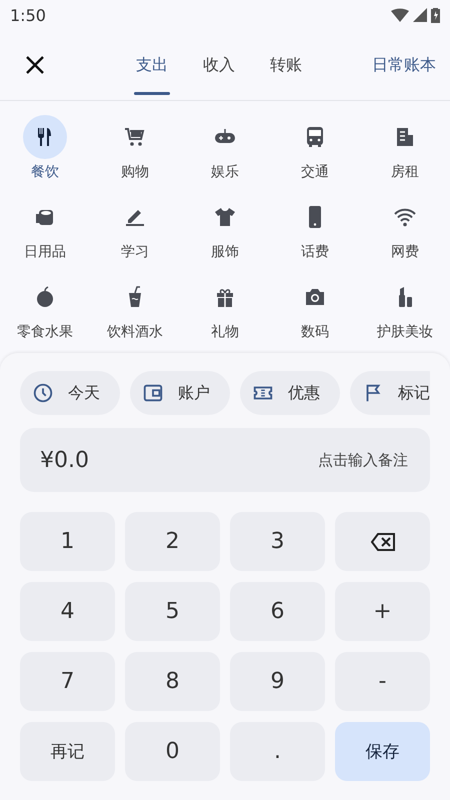 Image resolution: width=450 pixels, height=800 pixels. I want to click on key-button: ., so click(277, 751).